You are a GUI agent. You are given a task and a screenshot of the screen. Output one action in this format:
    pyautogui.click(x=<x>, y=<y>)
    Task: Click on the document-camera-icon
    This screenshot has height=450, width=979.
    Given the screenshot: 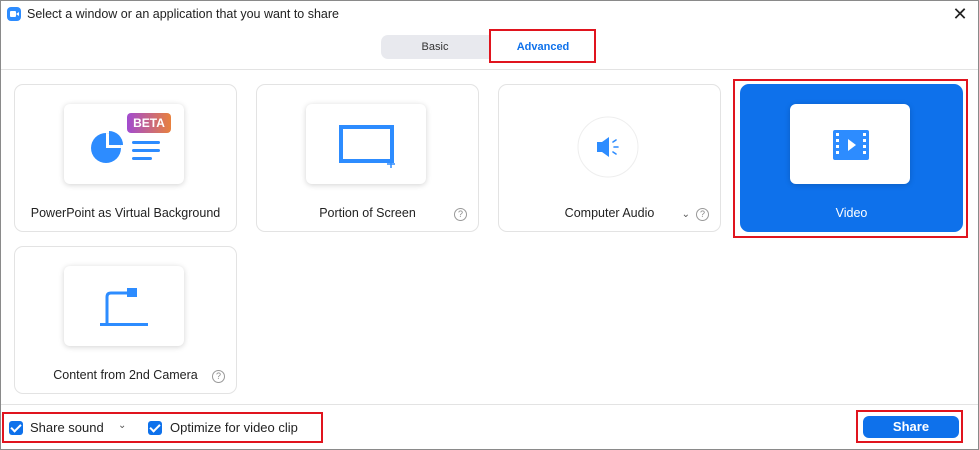 What is the action you would take?
    pyautogui.click(x=124, y=307)
    